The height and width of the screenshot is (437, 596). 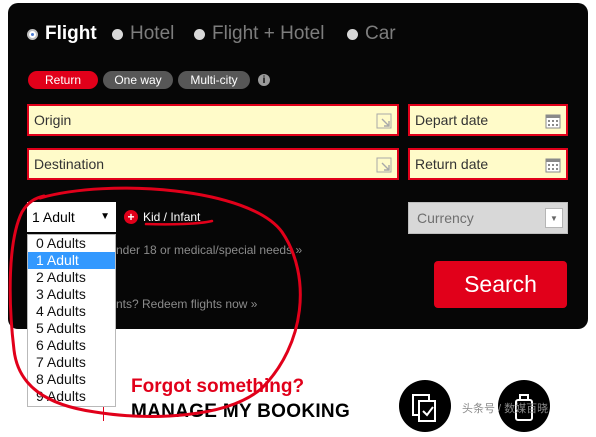 What do you see at coordinates (53, 120) in the screenshot?
I see `origin-placeholder: Origin` at bounding box center [53, 120].